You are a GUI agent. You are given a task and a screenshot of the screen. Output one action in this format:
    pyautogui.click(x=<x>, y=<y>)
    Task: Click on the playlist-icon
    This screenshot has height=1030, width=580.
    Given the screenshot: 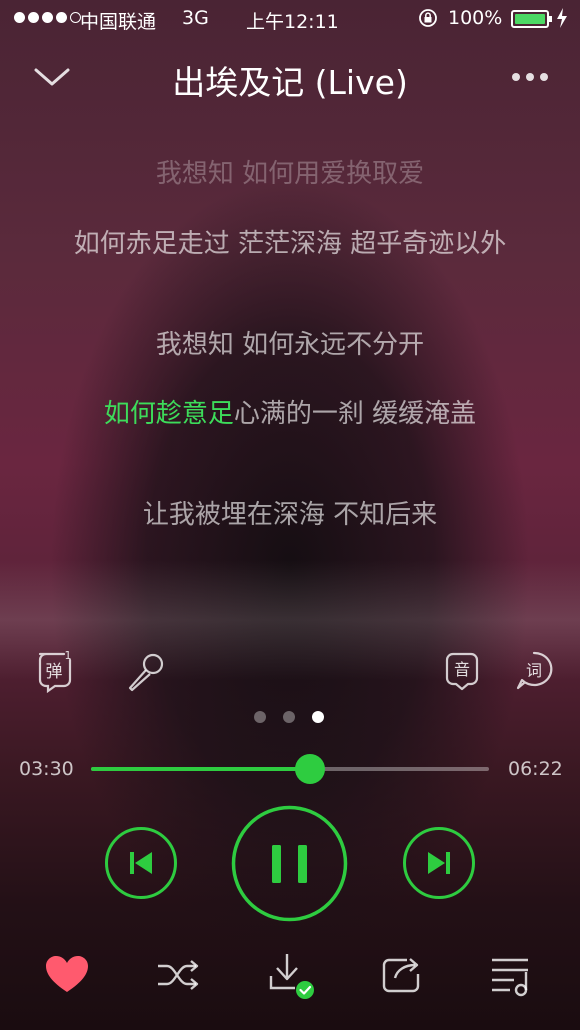 What is the action you would take?
    pyautogui.click(x=513, y=975)
    